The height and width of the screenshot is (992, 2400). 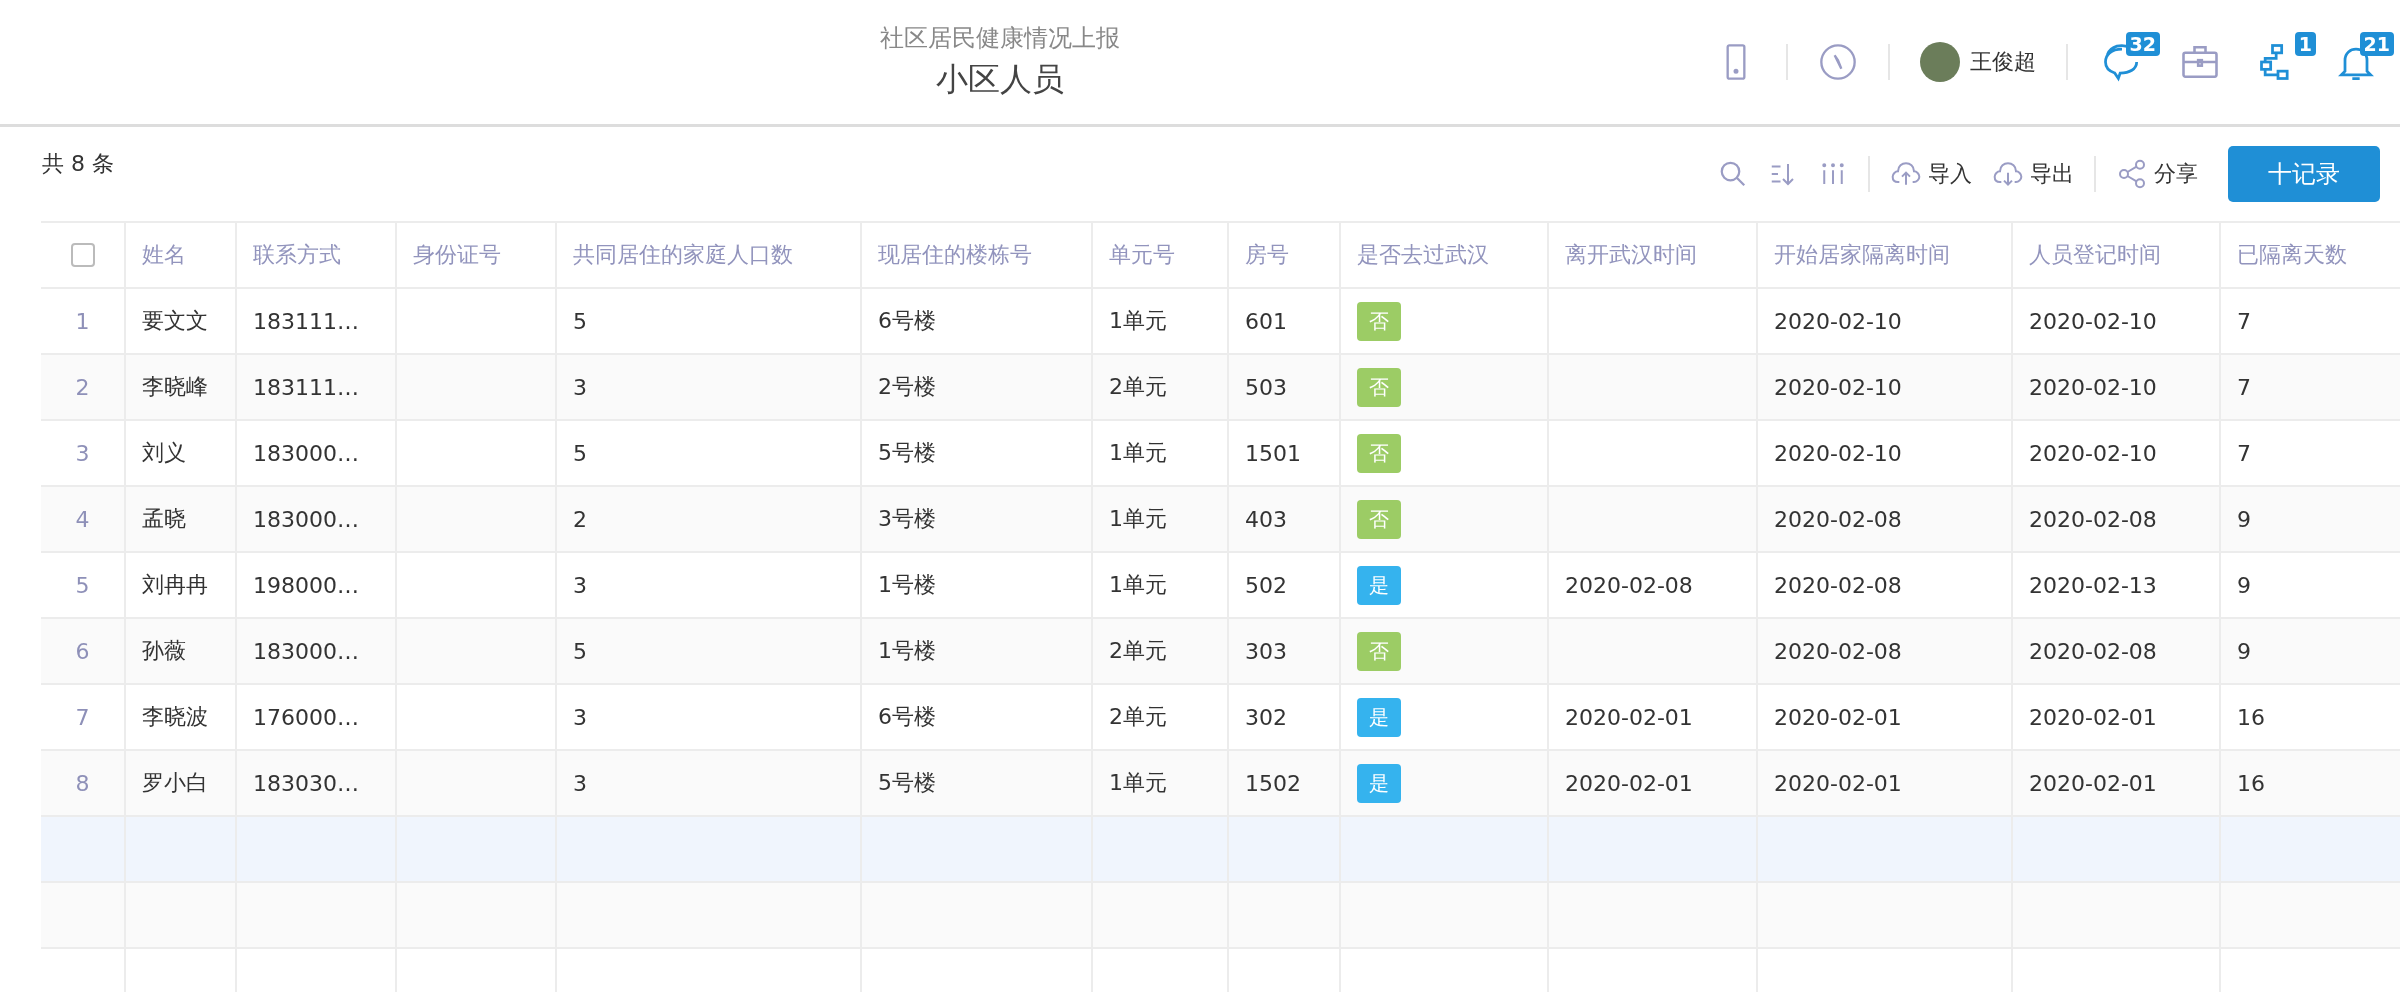 I want to click on toolbar-action: 导入, so click(x=1931, y=174).